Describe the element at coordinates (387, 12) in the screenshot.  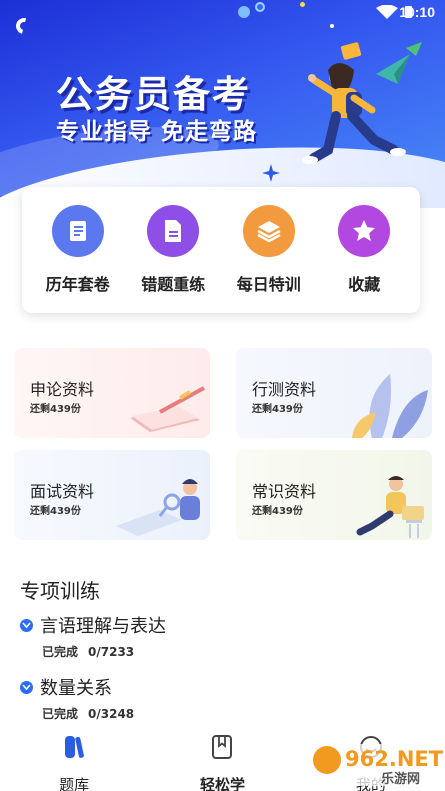
I see `wifi-icon` at that location.